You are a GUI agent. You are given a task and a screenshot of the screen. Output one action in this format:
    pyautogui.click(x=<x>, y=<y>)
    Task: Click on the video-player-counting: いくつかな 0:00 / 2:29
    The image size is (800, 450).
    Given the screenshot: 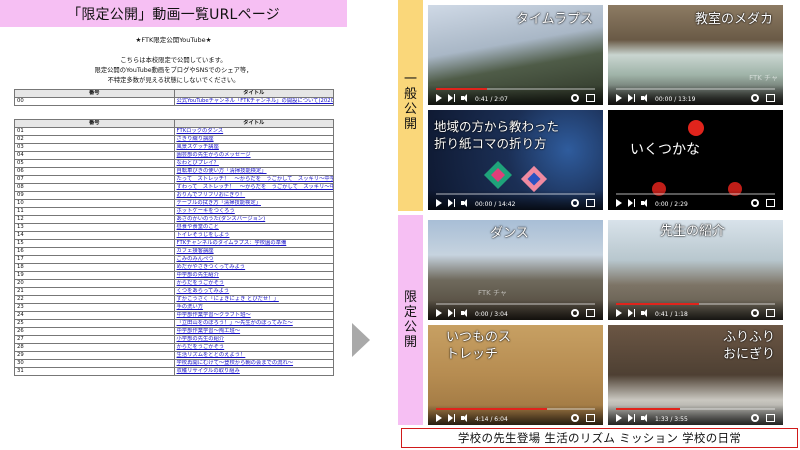 What is the action you would take?
    pyautogui.click(x=695, y=160)
    